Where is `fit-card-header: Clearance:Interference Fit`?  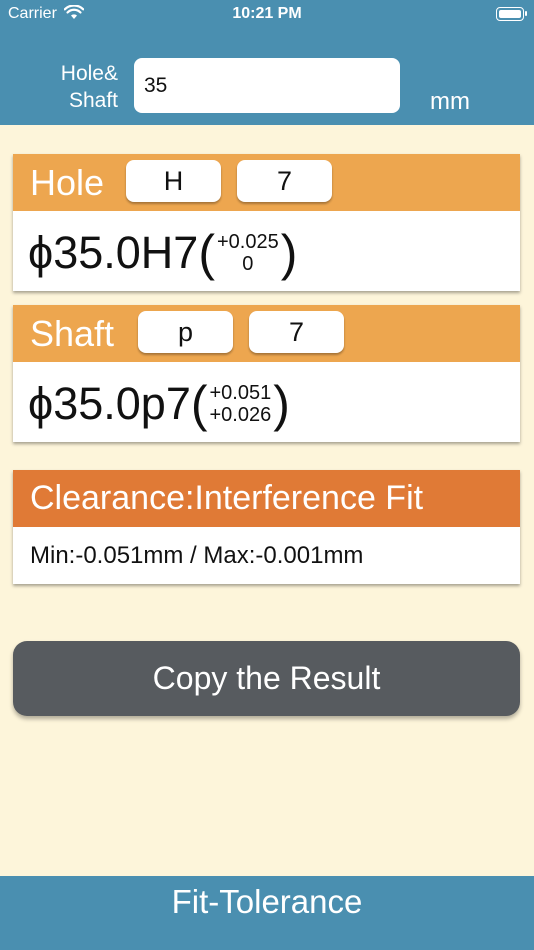 fit-card-header: Clearance:Interference Fit is located at coordinates (266, 498).